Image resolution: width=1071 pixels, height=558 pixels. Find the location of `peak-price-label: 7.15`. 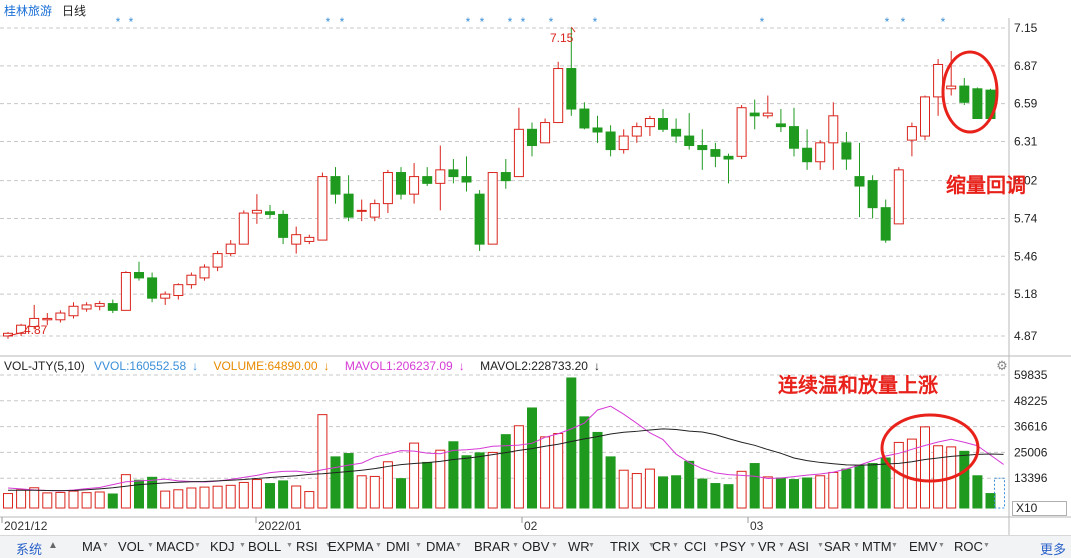

peak-price-label: 7.15 is located at coordinates (562, 38).